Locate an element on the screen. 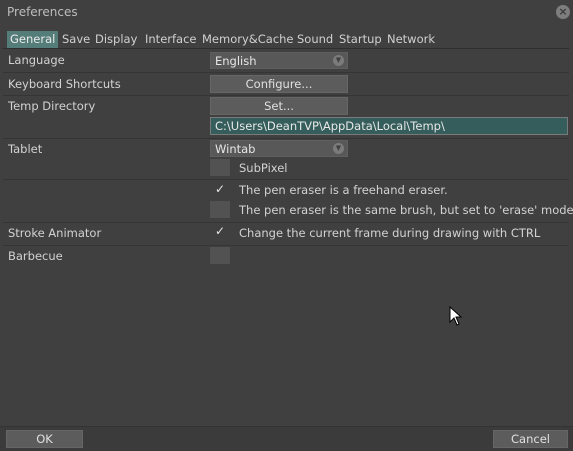  cancel-button: Cancel is located at coordinates (530, 439).